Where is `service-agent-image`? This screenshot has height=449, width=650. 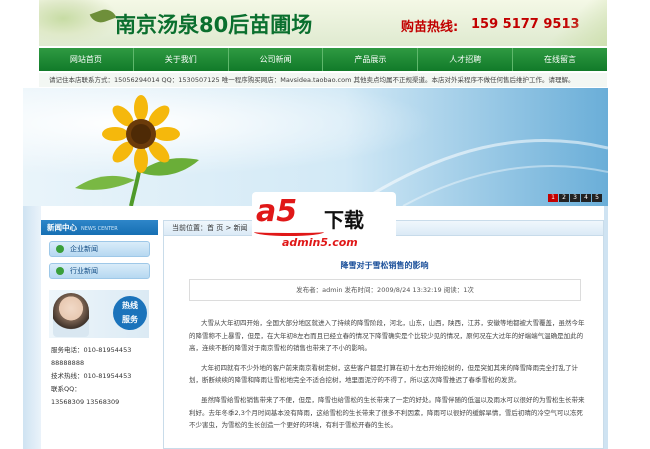
service-agent-image is located at coordinates (71, 315).